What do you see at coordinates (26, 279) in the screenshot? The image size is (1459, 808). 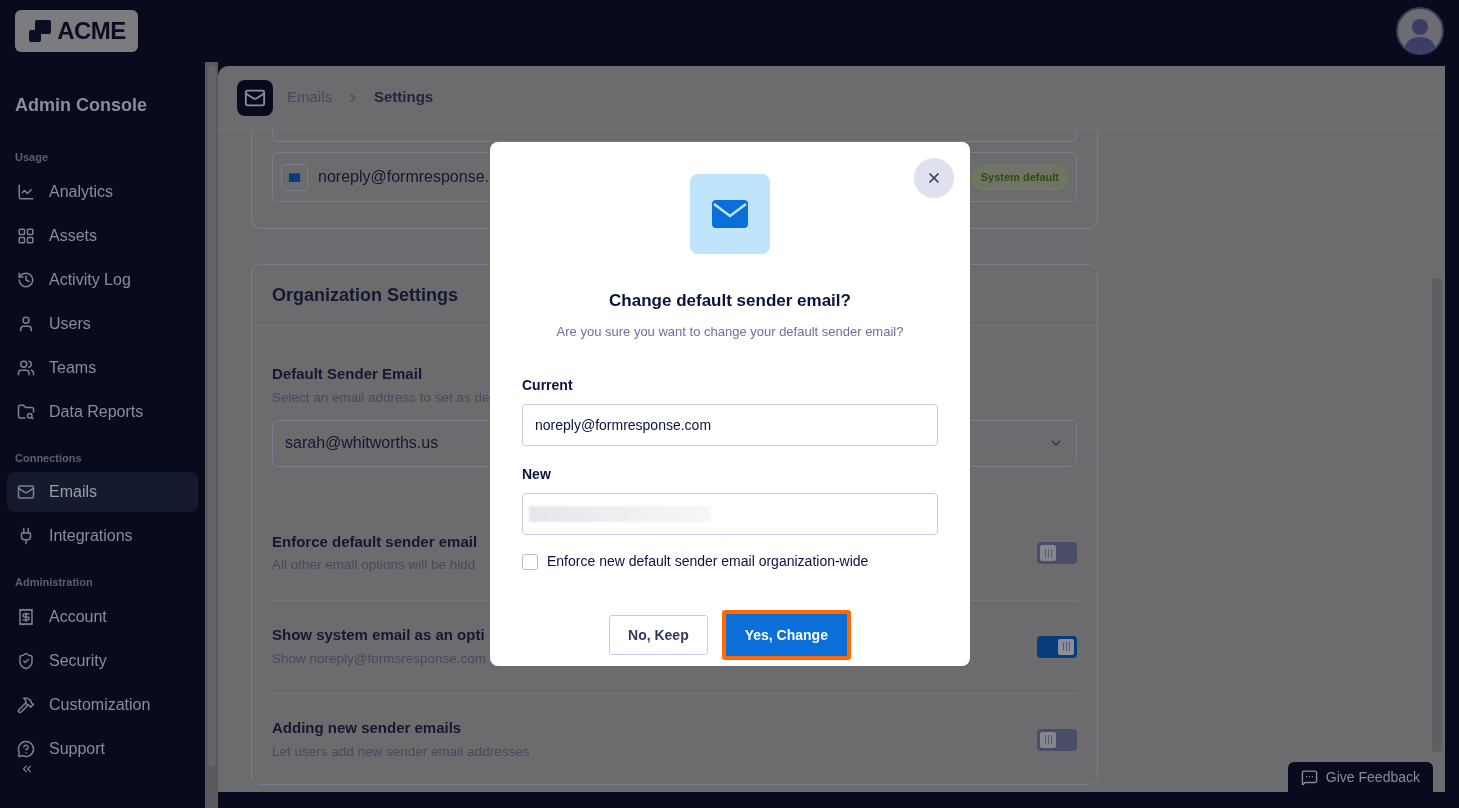 I see `clock-icon` at bounding box center [26, 279].